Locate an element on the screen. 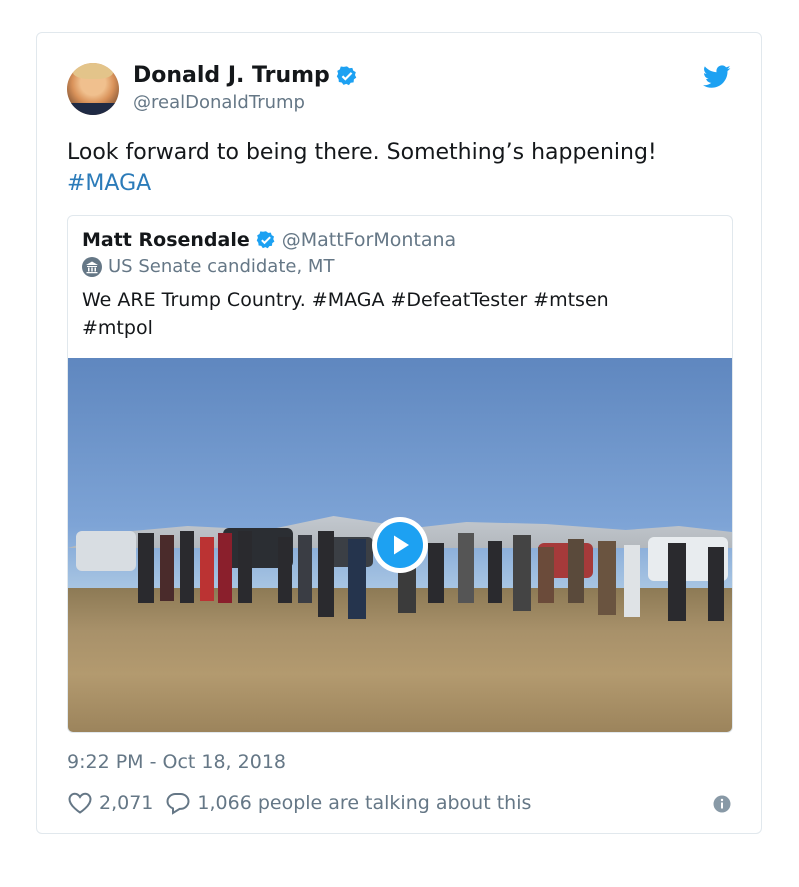 This screenshot has width=799, height=887. quoted-label-text: US Senate candidate, MT is located at coordinates (221, 266).